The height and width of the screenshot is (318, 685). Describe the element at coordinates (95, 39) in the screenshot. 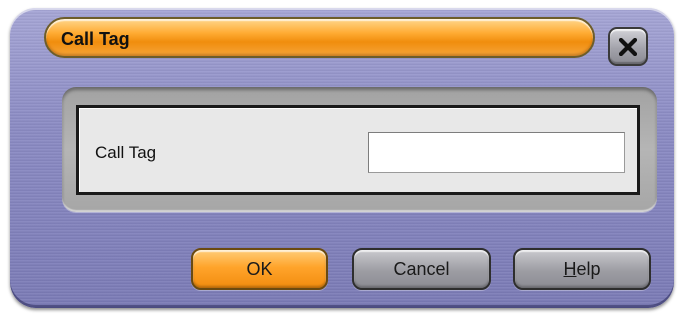

I see `dialog-title: Call Tag` at that location.